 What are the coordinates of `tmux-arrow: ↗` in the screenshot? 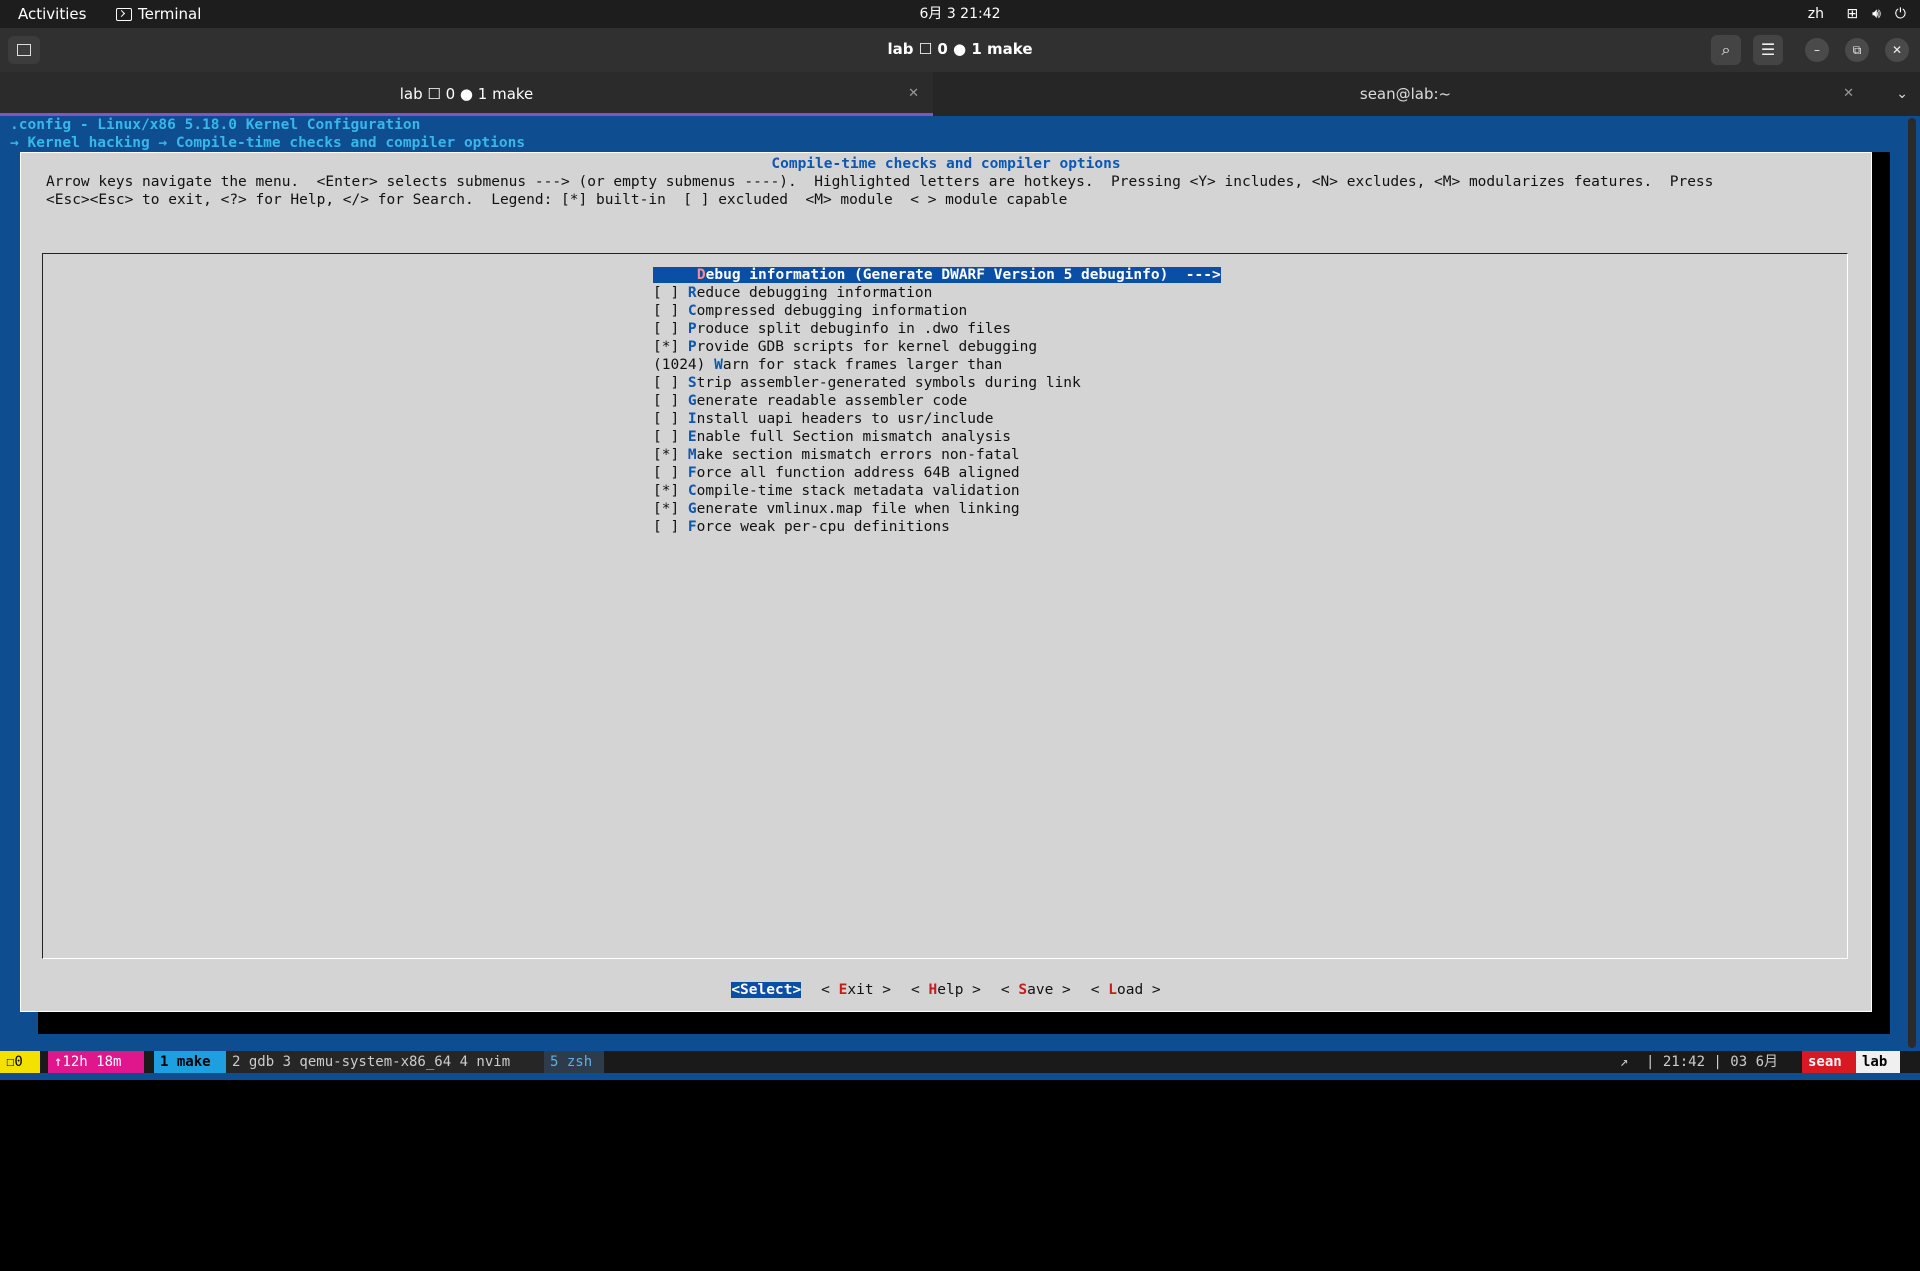 It's located at (1624, 1062).